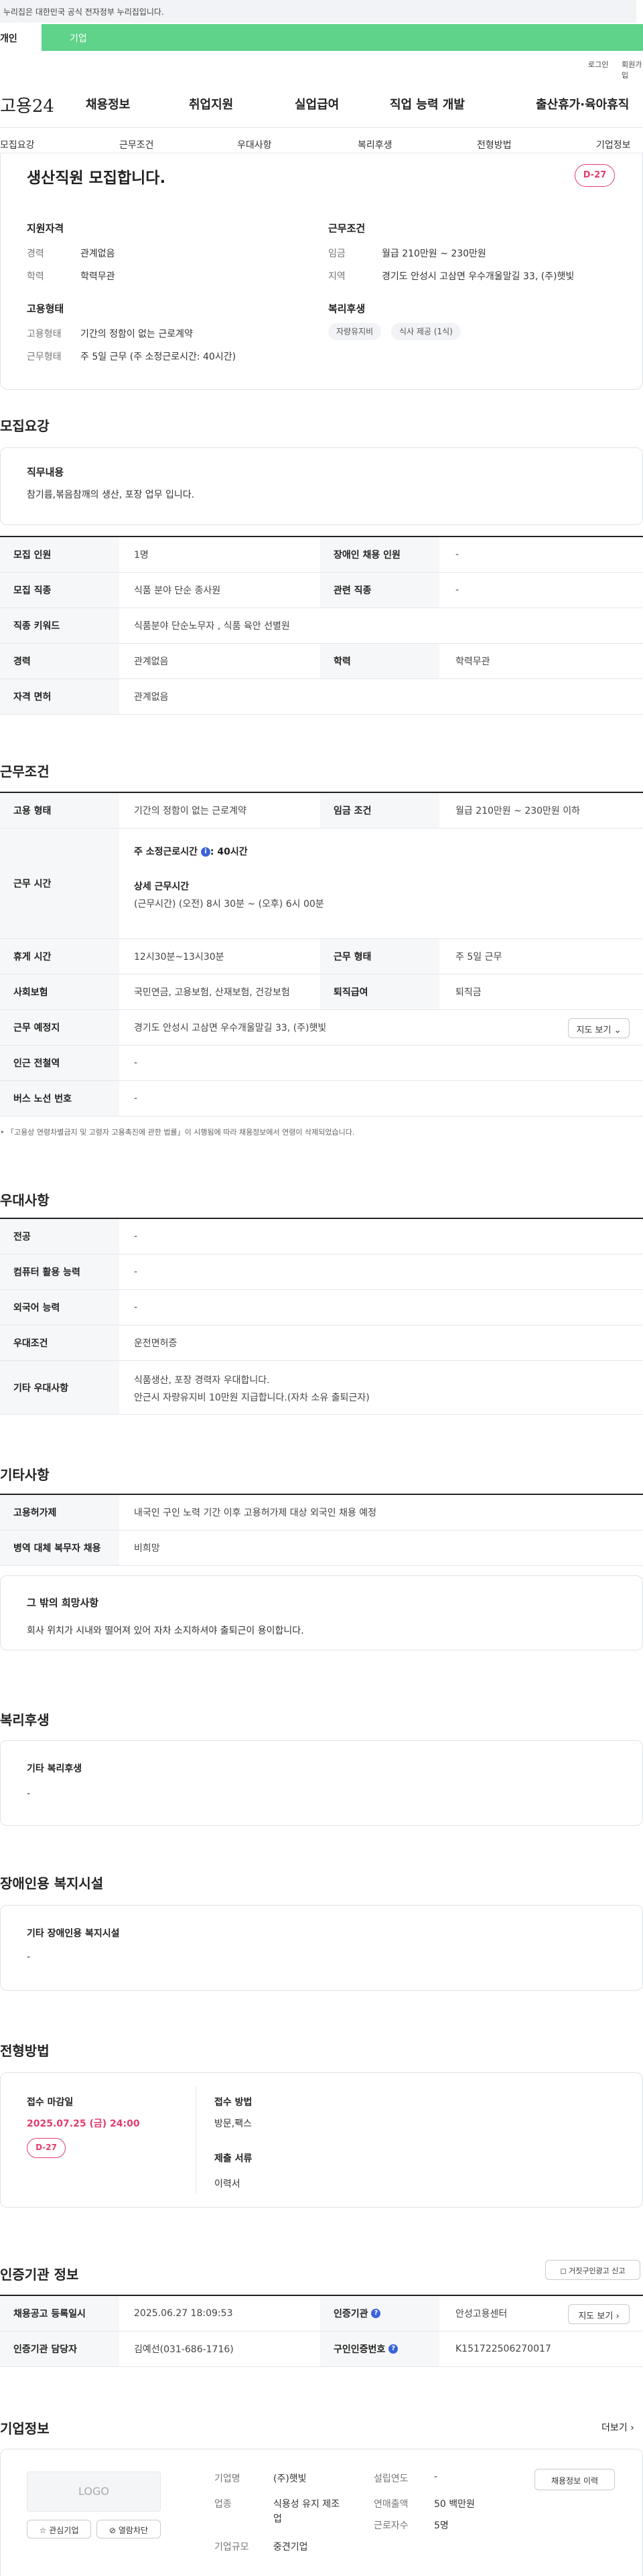 This screenshot has height=2576, width=643. What do you see at coordinates (469, 992) in the screenshot?
I see `row-value: 퇴직금` at bounding box center [469, 992].